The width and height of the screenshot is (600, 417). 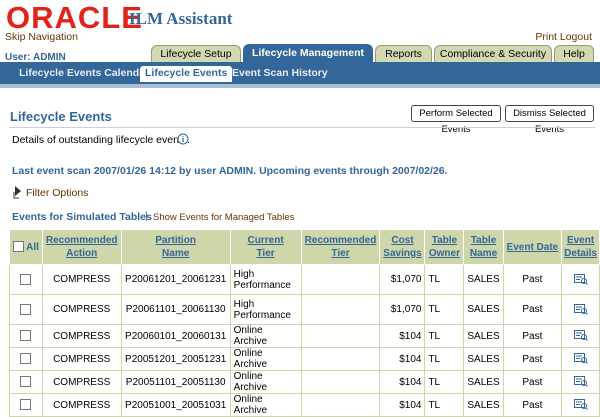 What do you see at coordinates (84, 74) in the screenshot?
I see `subnav-events-calendar: Lifecycle Events Calendar` at bounding box center [84, 74].